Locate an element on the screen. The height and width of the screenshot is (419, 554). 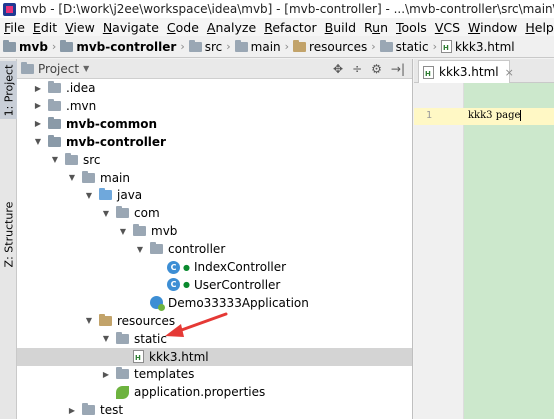
tree-node: Demo33333Application is located at coordinates (214, 303).